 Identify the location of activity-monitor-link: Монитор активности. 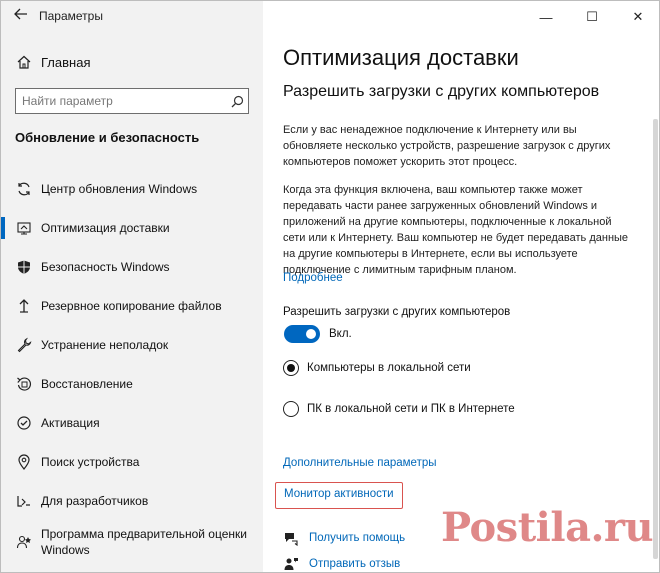
(339, 494).